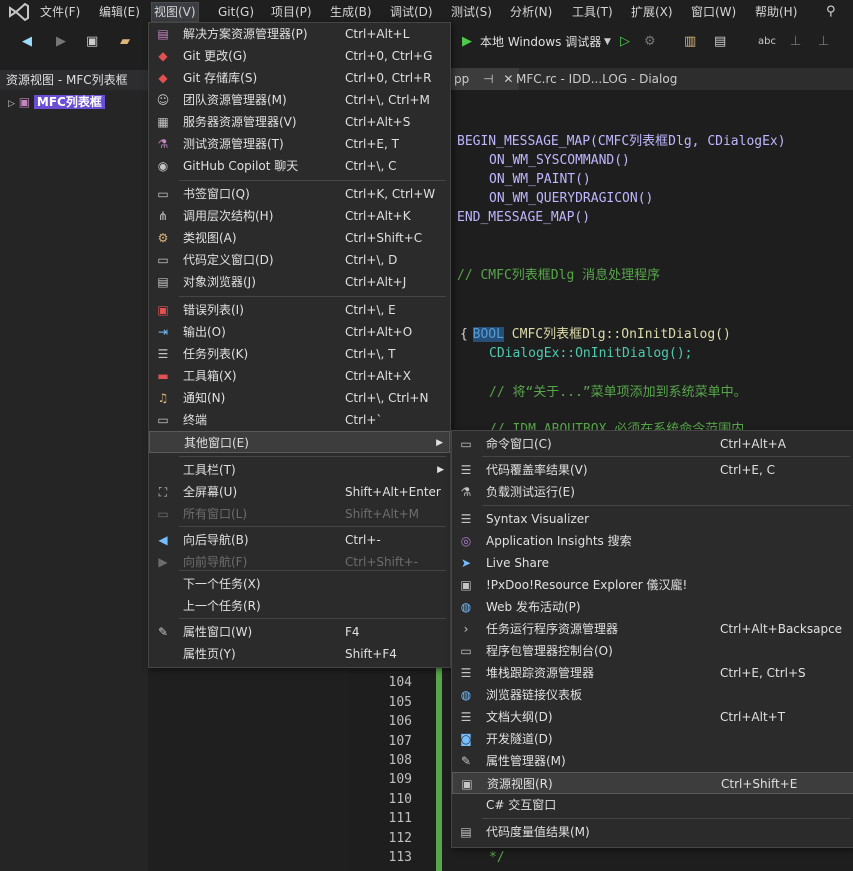 Image resolution: width=853 pixels, height=871 pixels. What do you see at coordinates (299, 144) in the screenshot?
I see `view-menu-item: ⚗ 测试资源管理器(T) Ctrl+E, T` at bounding box center [299, 144].